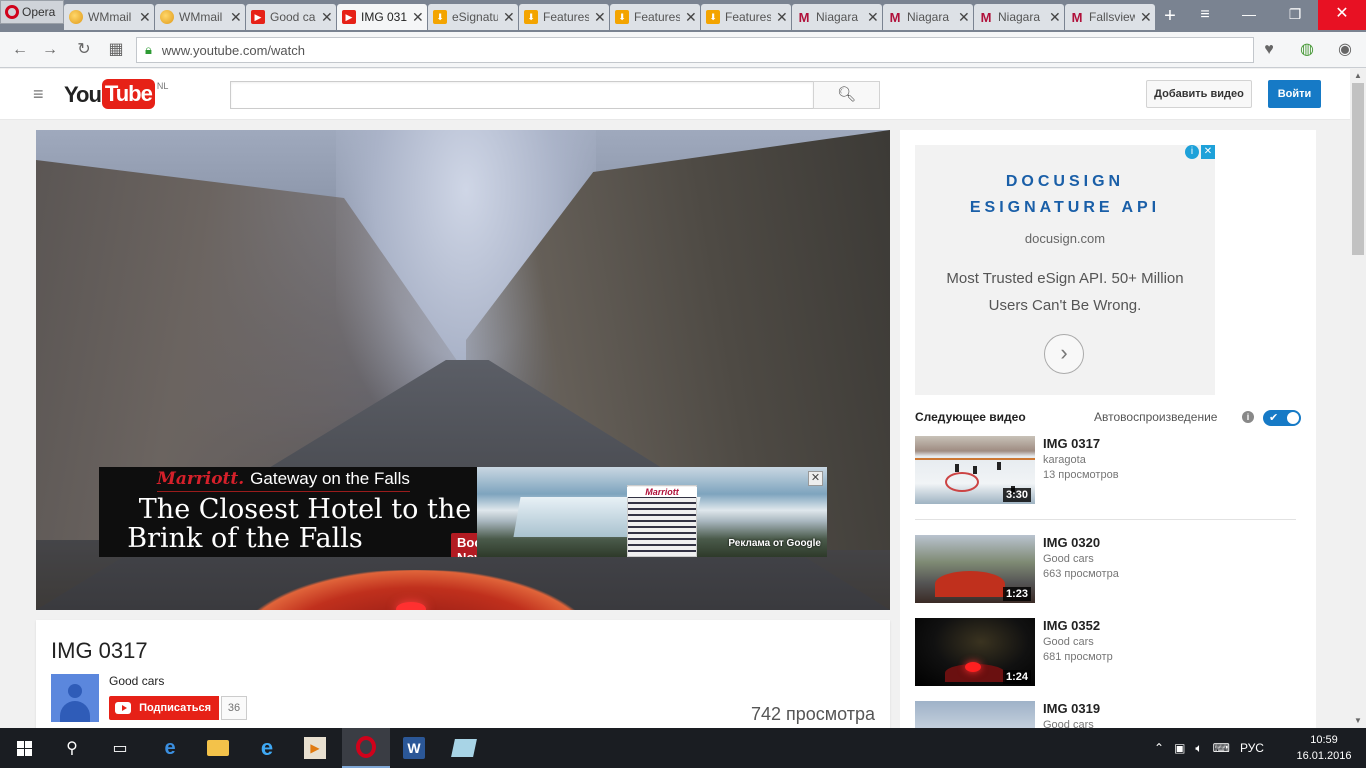 The width and height of the screenshot is (1366, 768). What do you see at coordinates (1358, 76) in the screenshot?
I see `scroll-up-arrow-icon: ▲` at bounding box center [1358, 76].